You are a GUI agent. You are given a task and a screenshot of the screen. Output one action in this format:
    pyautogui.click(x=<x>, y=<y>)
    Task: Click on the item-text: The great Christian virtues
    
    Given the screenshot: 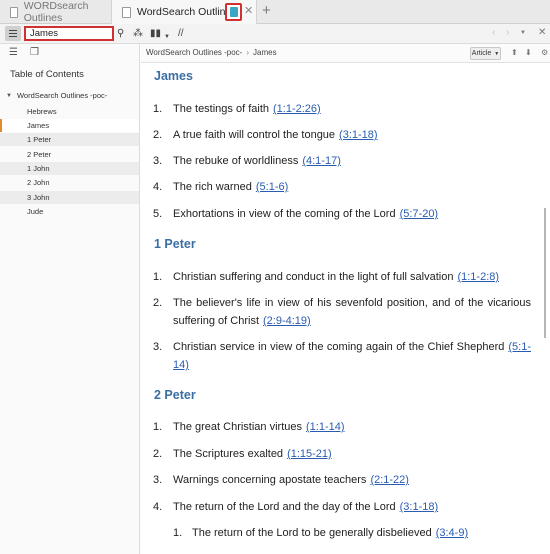 What is the action you would take?
    pyautogui.click(x=237, y=427)
    